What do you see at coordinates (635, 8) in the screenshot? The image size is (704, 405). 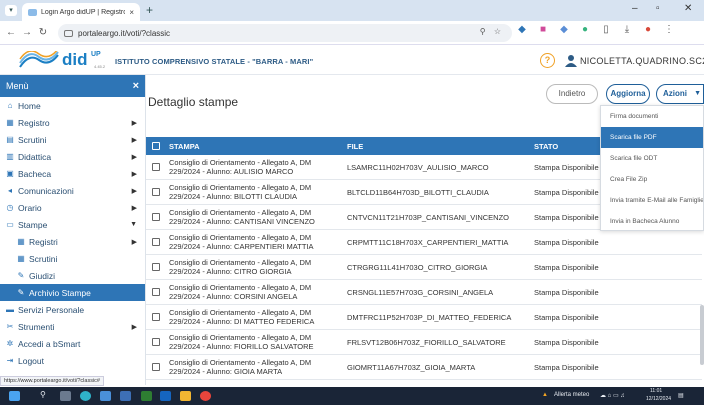 I see `minimize-button: –` at bounding box center [635, 8].